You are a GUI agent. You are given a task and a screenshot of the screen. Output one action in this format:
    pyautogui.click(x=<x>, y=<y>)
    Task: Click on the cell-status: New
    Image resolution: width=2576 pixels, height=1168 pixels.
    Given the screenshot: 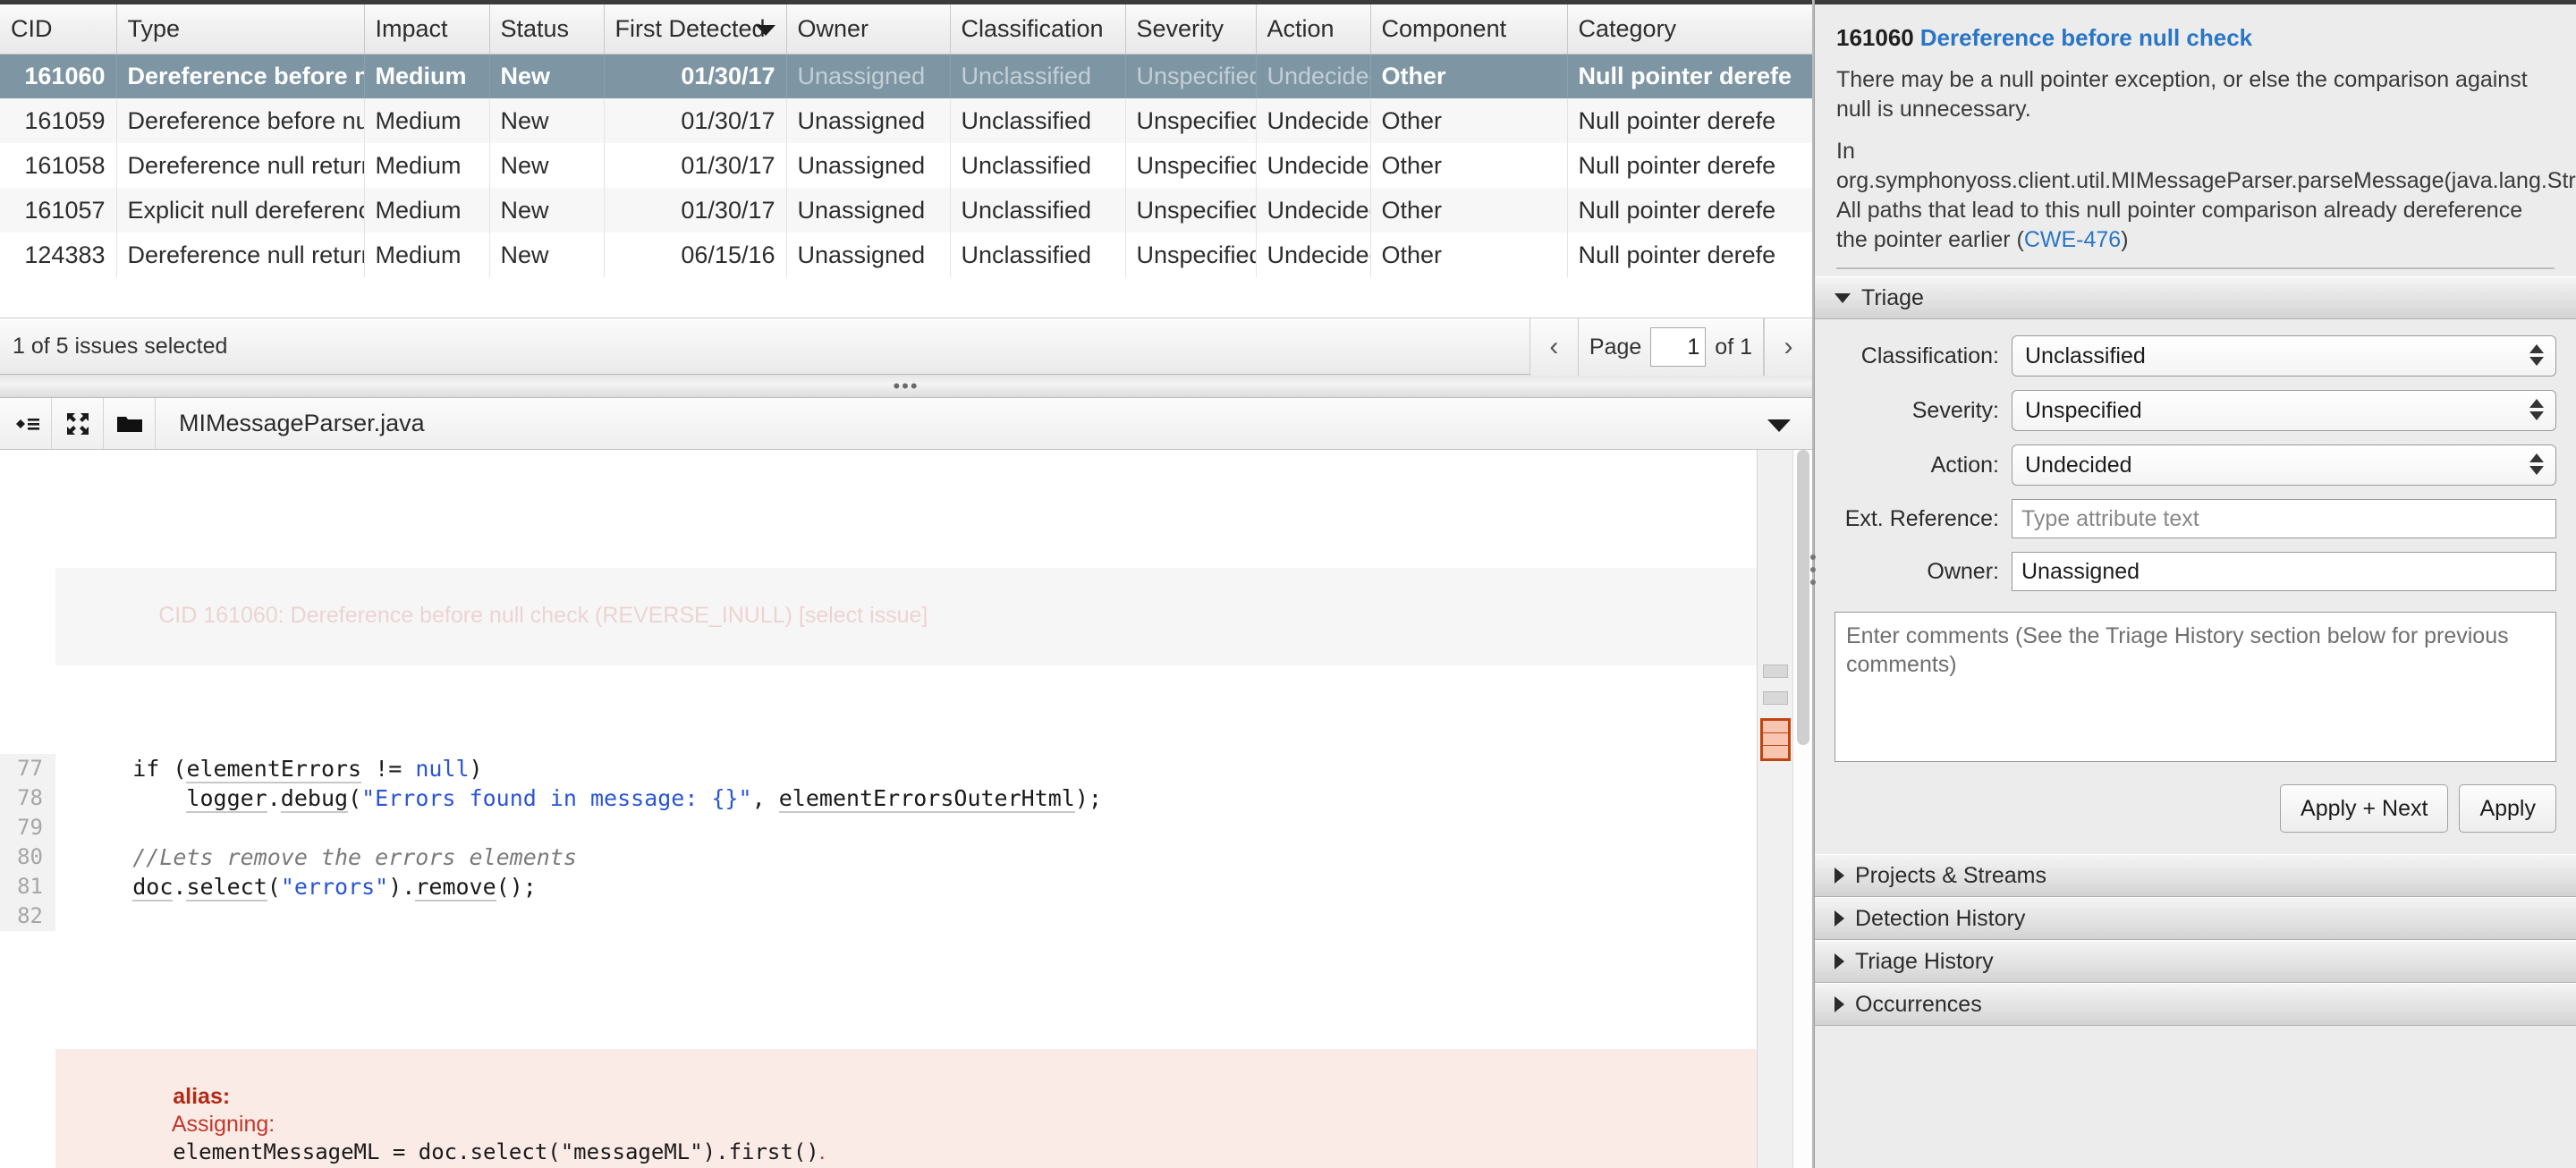 What is the action you would take?
    pyautogui.click(x=547, y=255)
    